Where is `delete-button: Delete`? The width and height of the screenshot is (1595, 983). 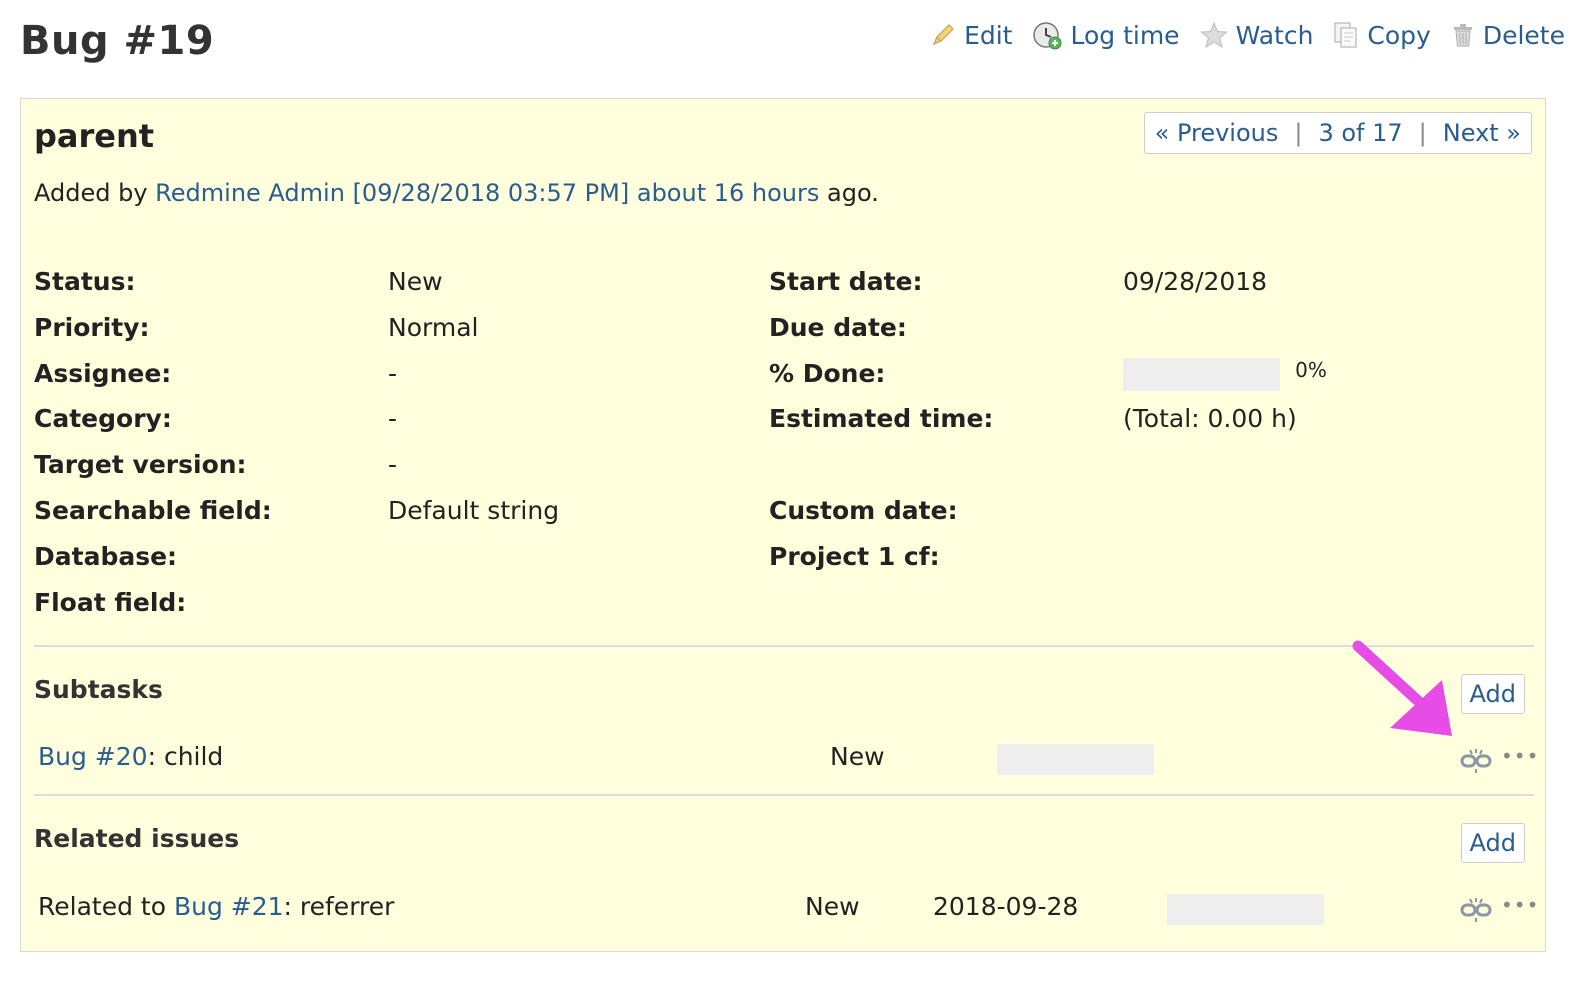 delete-button: Delete is located at coordinates (1508, 35).